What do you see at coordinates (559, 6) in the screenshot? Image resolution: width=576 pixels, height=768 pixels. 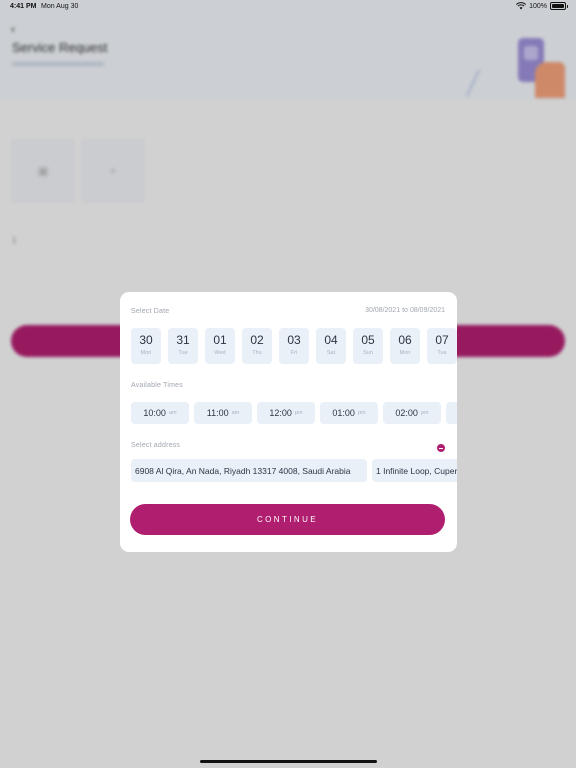 I see `battery-icon` at bounding box center [559, 6].